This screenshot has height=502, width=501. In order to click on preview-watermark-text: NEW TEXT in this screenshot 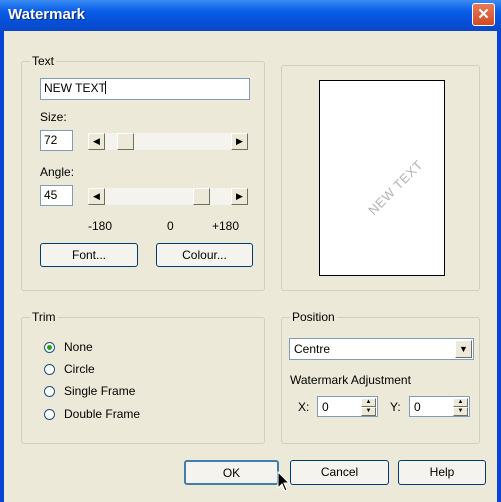, I will do `click(395, 187)`.